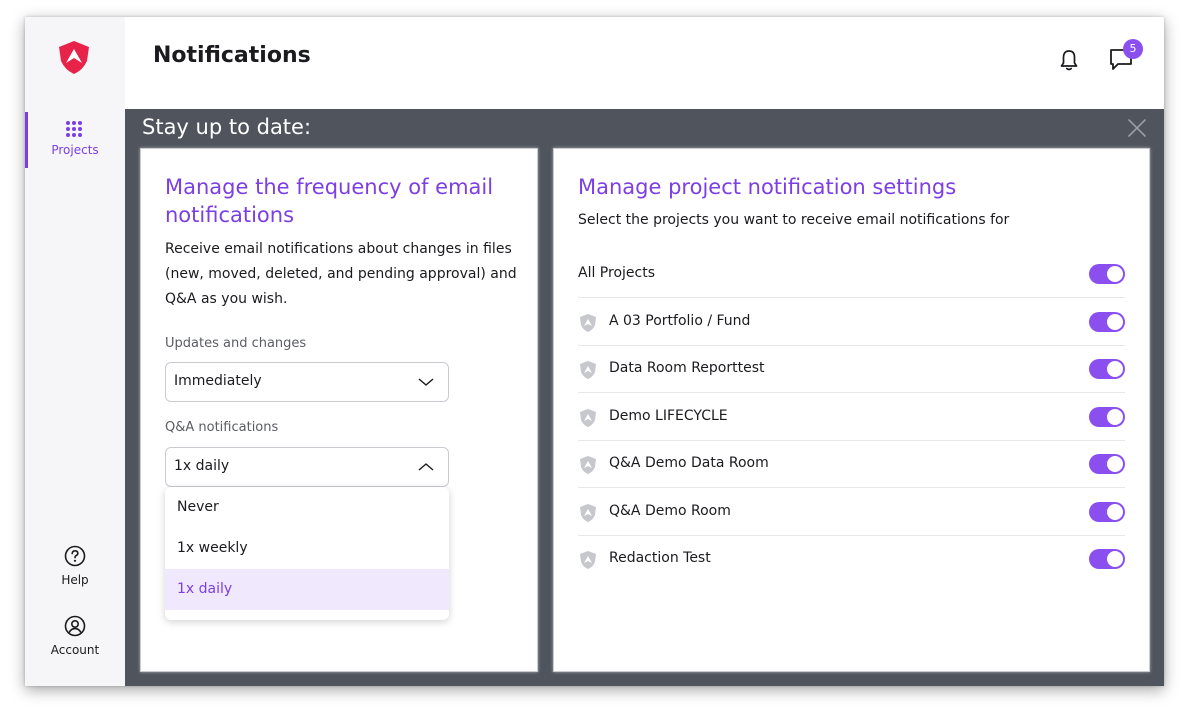 This screenshot has width=1201, height=726. I want to click on sidebar-item-help: Help, so click(75, 567).